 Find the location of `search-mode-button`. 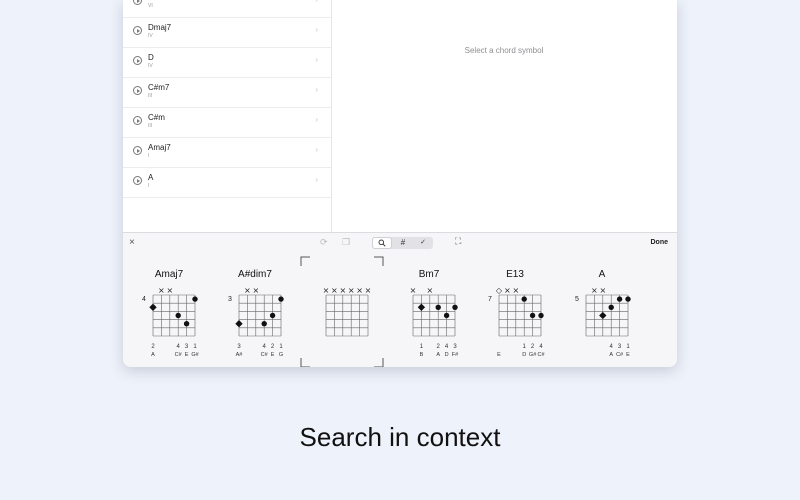

search-mode-button is located at coordinates (382, 243).